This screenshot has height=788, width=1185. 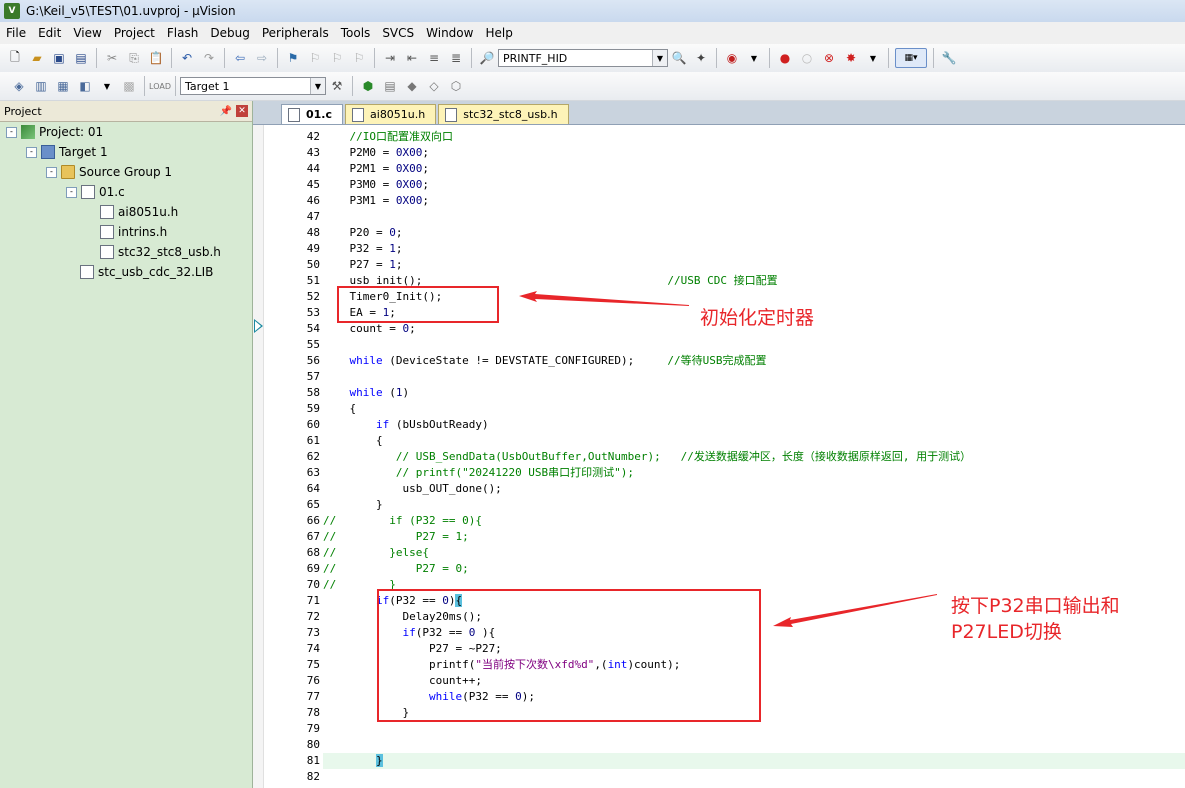 I want to click on translate-icon: ◈, so click(x=19, y=86).